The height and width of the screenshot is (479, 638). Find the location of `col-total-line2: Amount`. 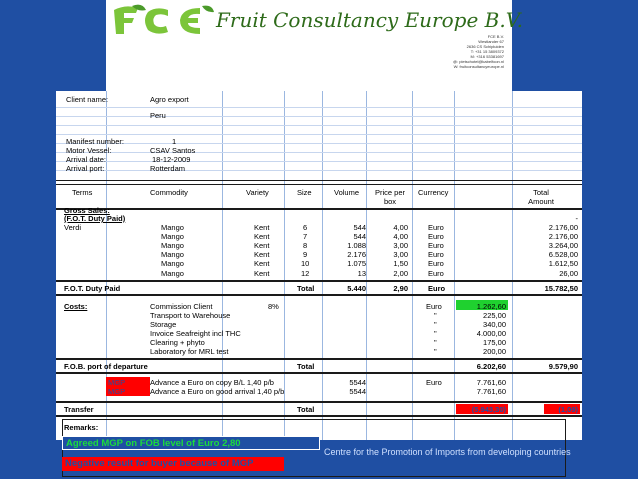

col-total-line2: Amount is located at coordinates (541, 201).